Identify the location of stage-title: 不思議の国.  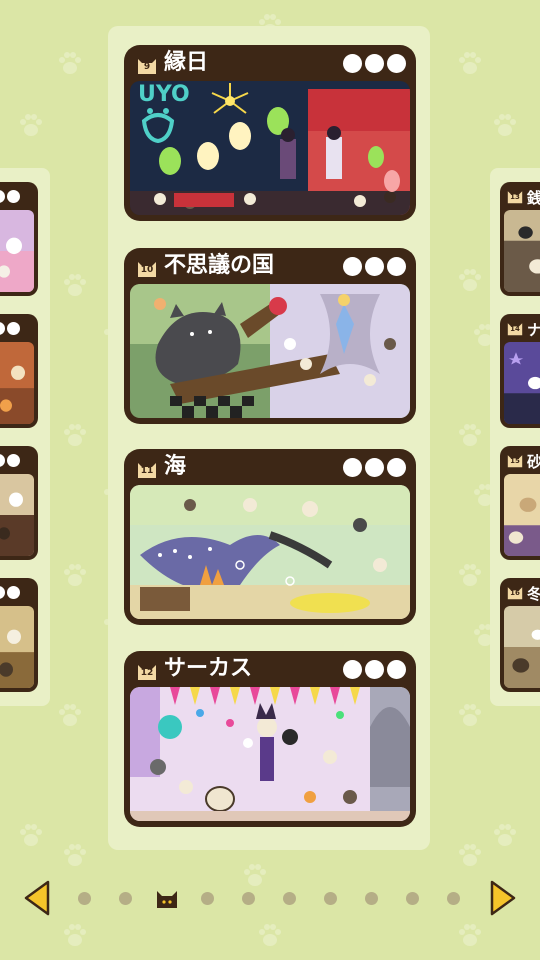
(219, 265).